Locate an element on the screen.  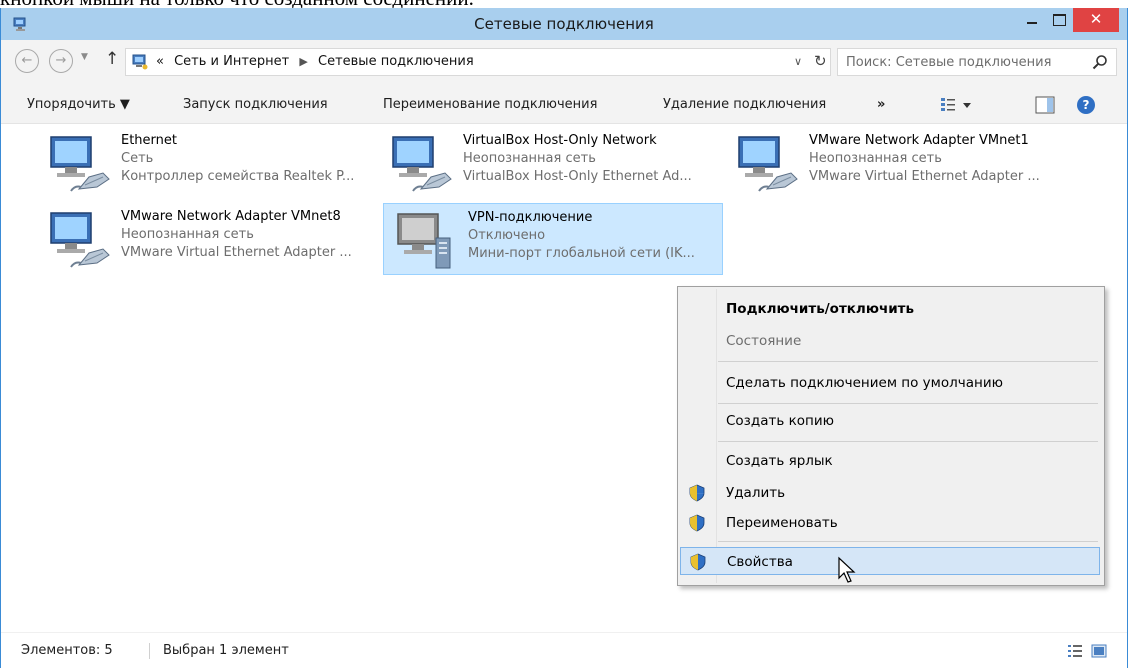
menu-item-label: Создать ярлык is located at coordinates (779, 461).